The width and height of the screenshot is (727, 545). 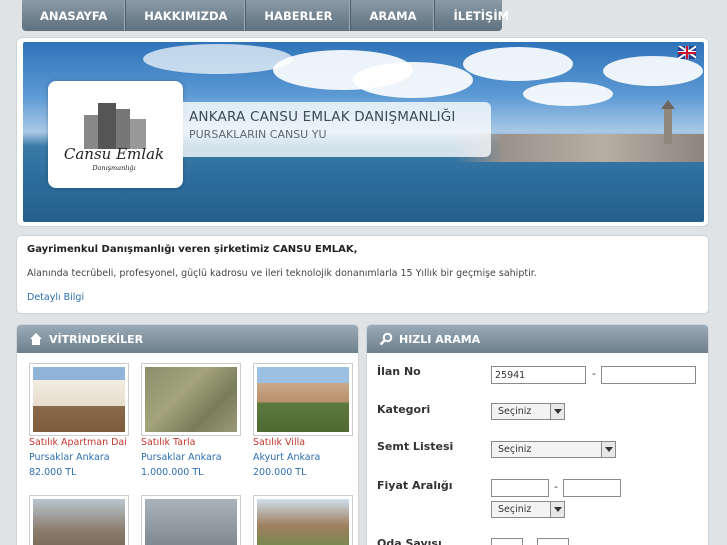 I want to click on quick-search-title: HIZLI ARAMA, so click(x=440, y=339).